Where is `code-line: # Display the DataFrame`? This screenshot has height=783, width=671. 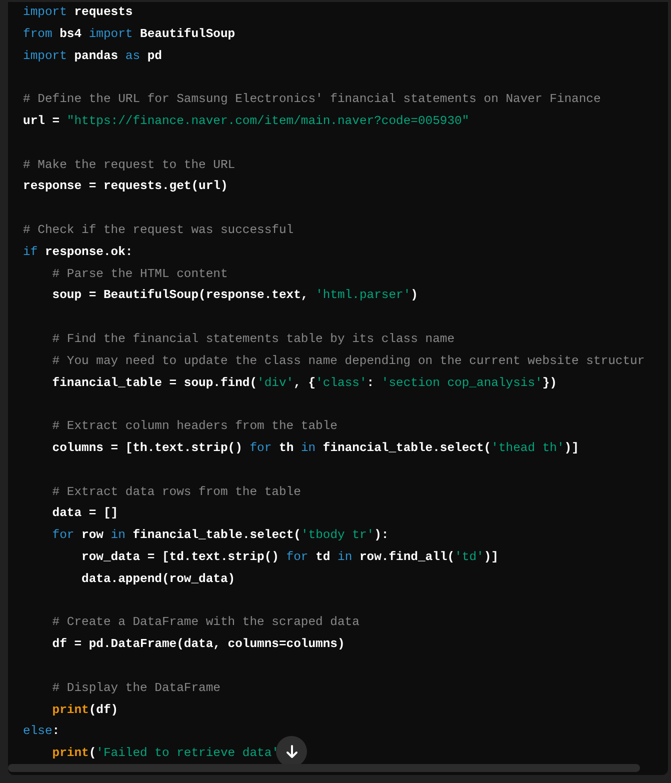 code-line: # Display the DataFrame is located at coordinates (135, 688).